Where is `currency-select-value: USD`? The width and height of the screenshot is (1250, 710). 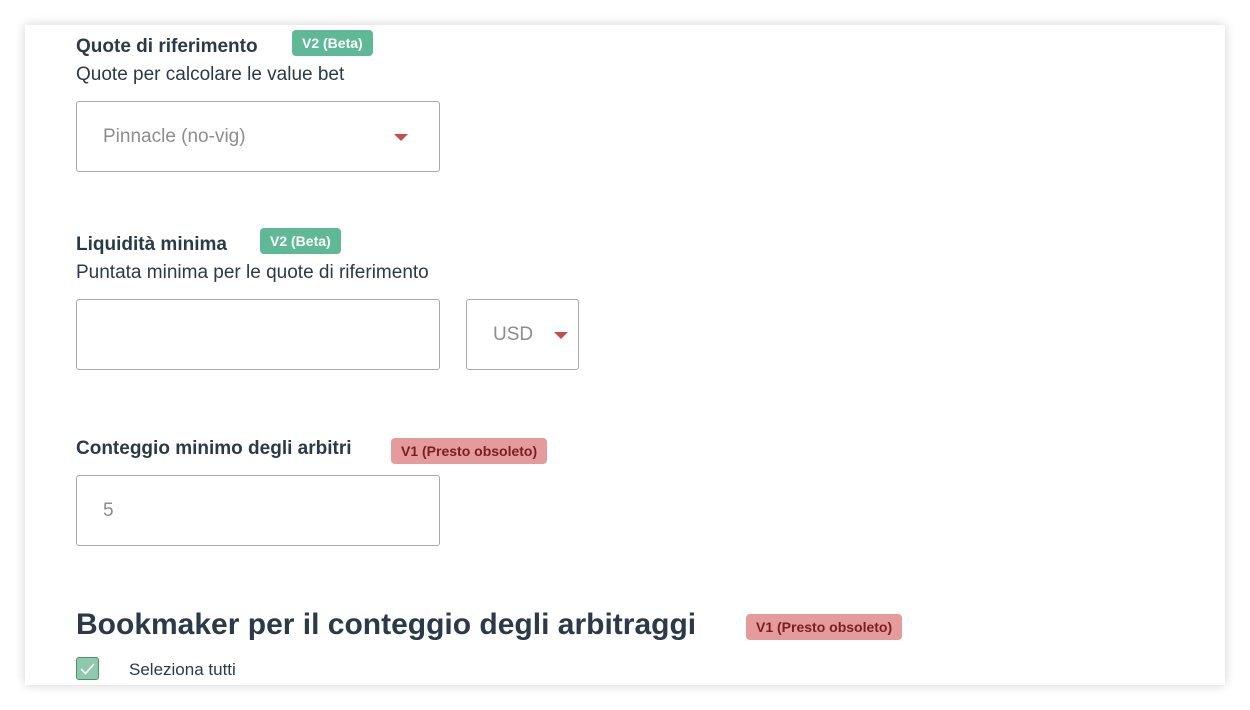 currency-select-value: USD is located at coordinates (513, 334).